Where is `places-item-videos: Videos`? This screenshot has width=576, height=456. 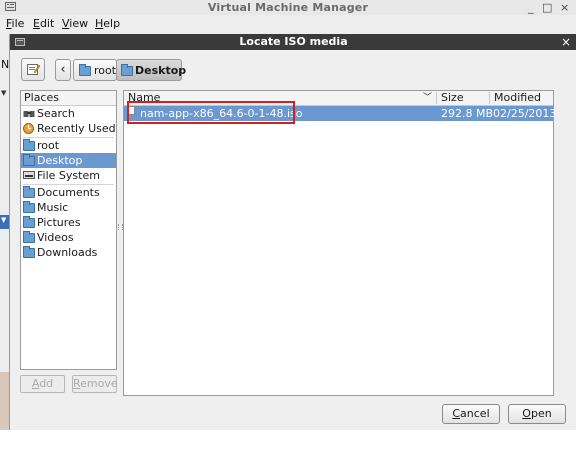
places-item-videos: Videos is located at coordinates (68, 237).